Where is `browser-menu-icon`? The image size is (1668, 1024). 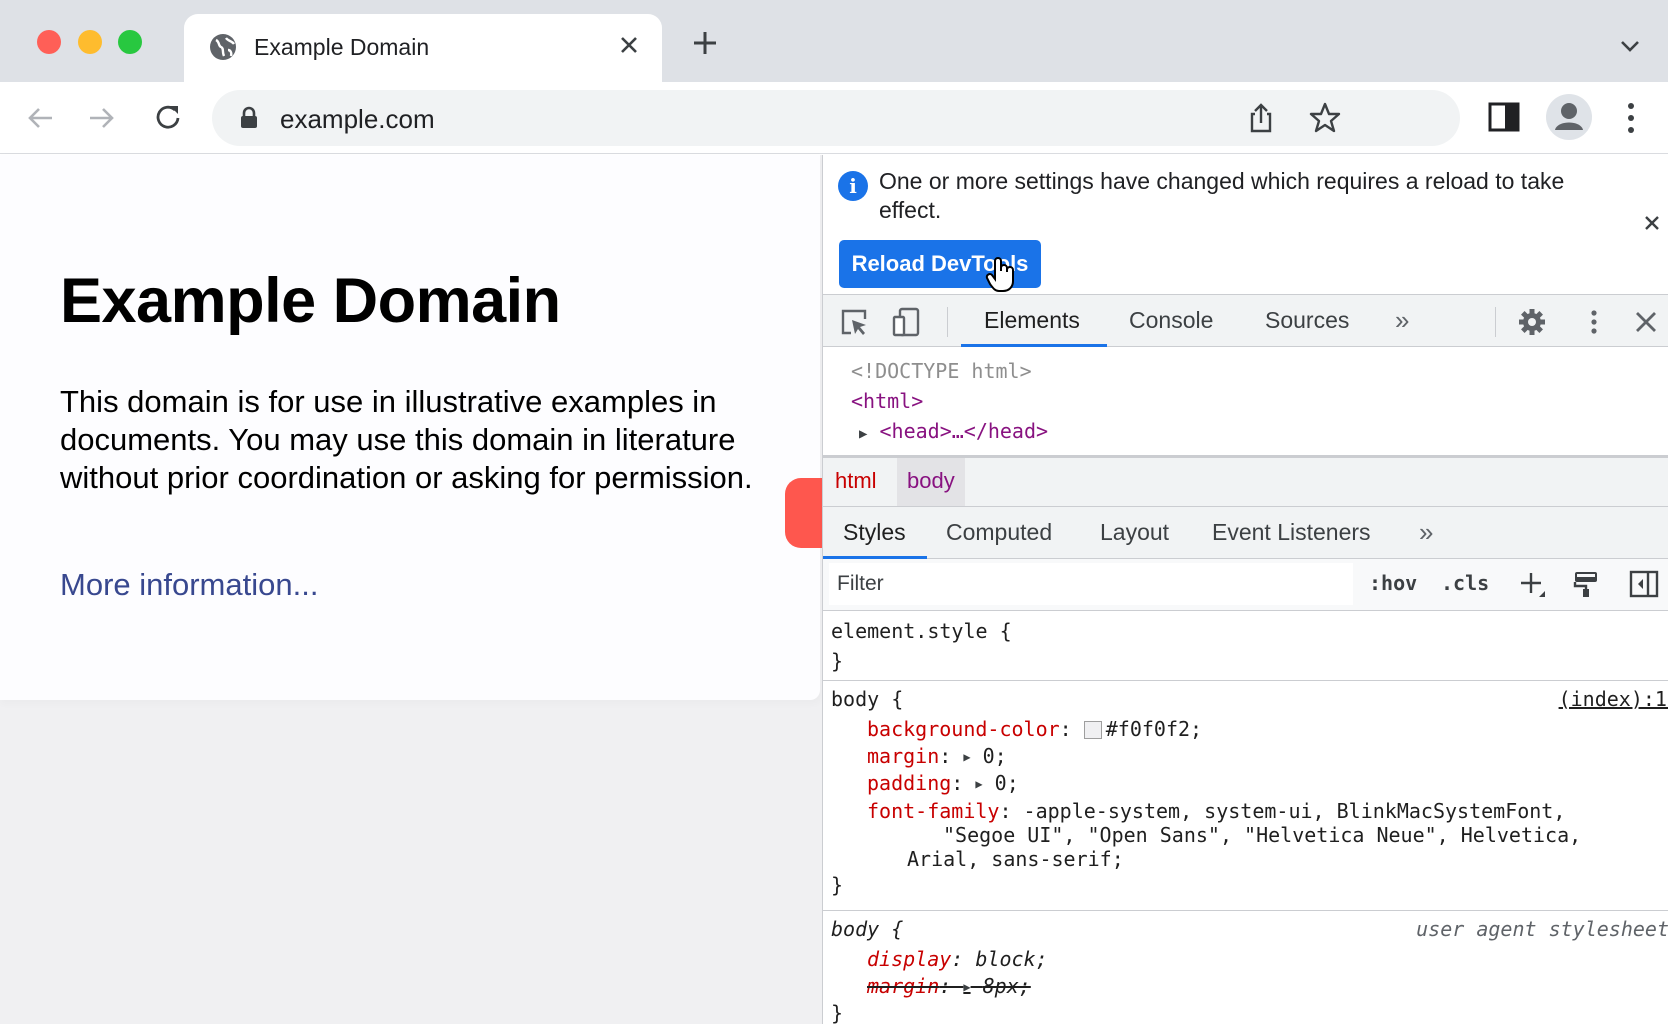
browser-menu-icon is located at coordinates (1631, 118).